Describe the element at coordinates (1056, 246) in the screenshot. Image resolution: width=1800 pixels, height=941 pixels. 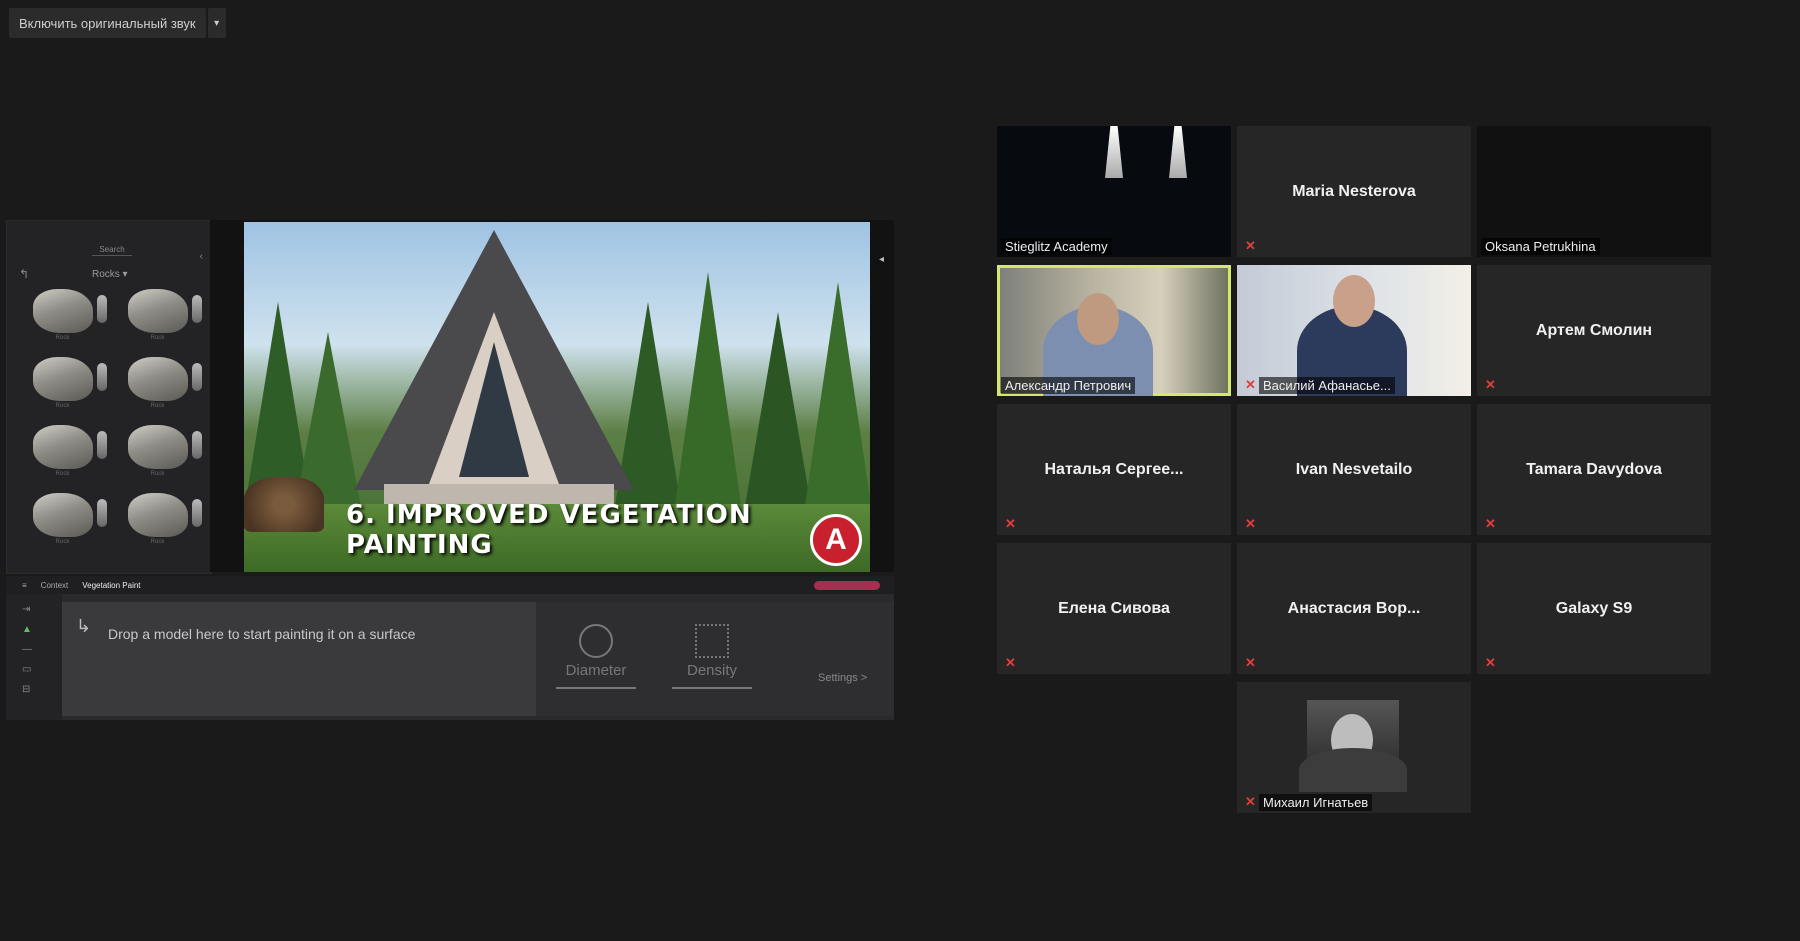
I see `participant-name: Stieglitz Academy` at that location.